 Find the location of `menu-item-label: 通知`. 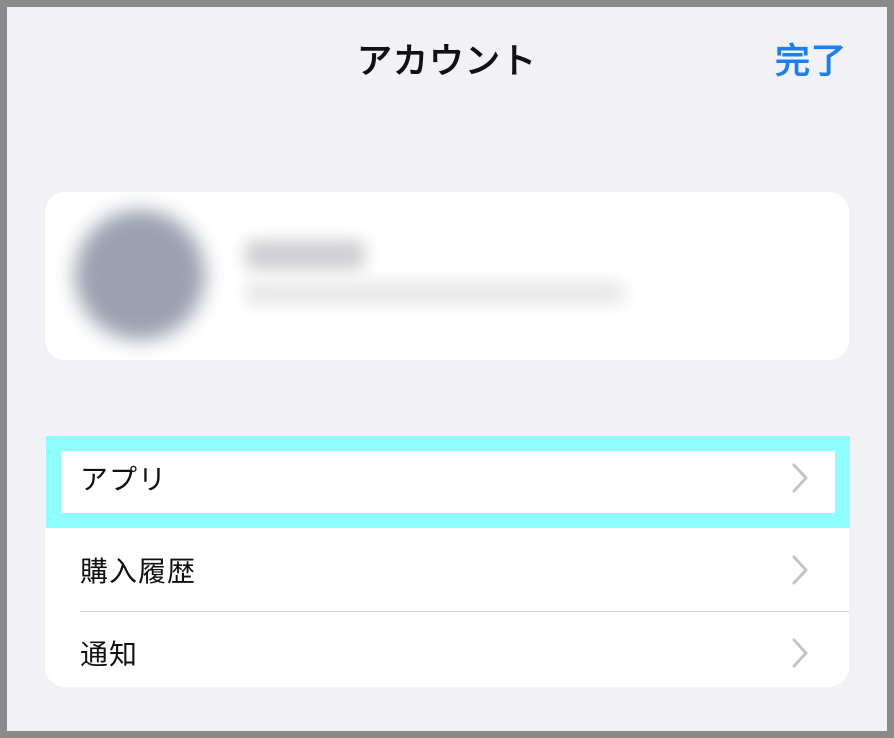

menu-item-label: 通知 is located at coordinates (109, 654).